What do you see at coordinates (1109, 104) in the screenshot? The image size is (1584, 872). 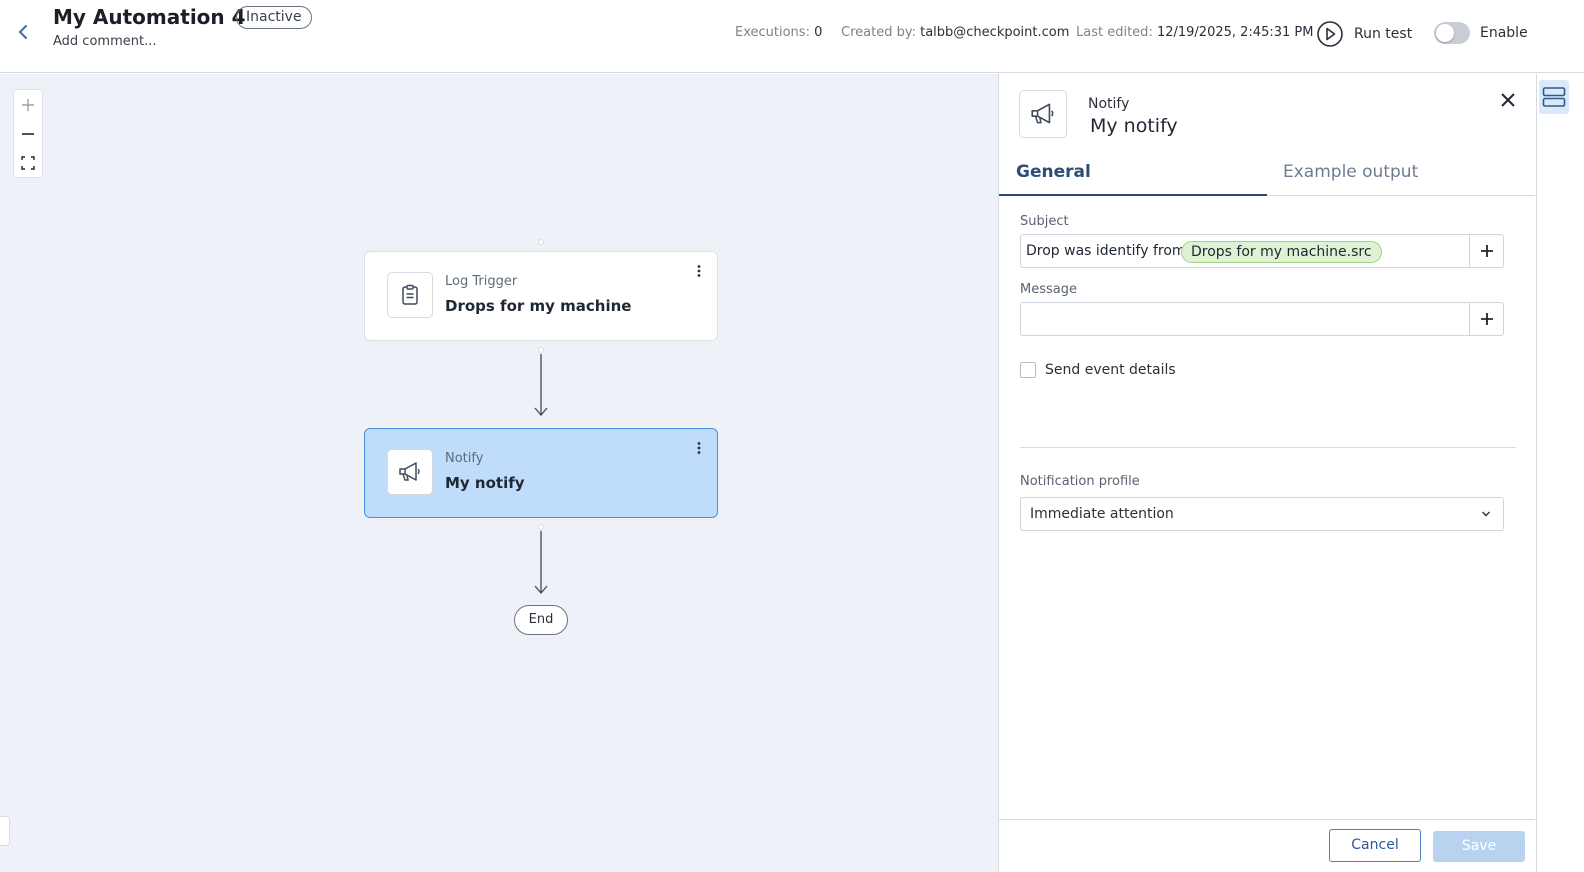 I see `panel-node-type: Notify` at bounding box center [1109, 104].